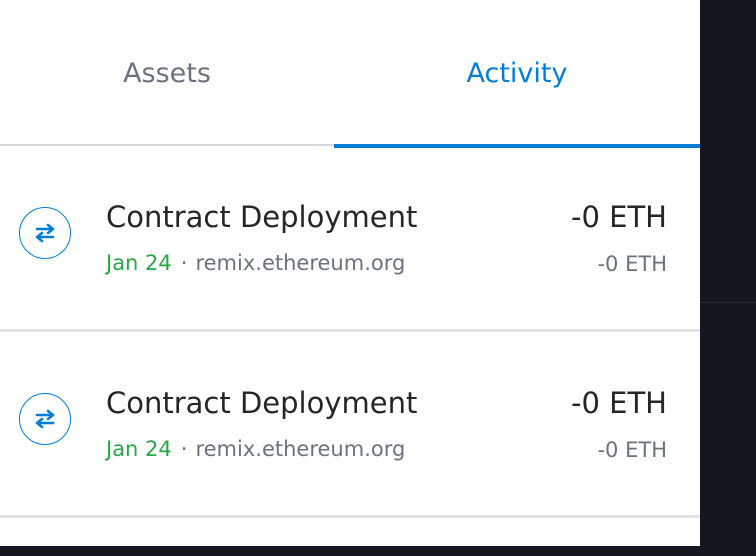 The height and width of the screenshot is (556, 756). I want to click on background-divider, so click(728, 302).